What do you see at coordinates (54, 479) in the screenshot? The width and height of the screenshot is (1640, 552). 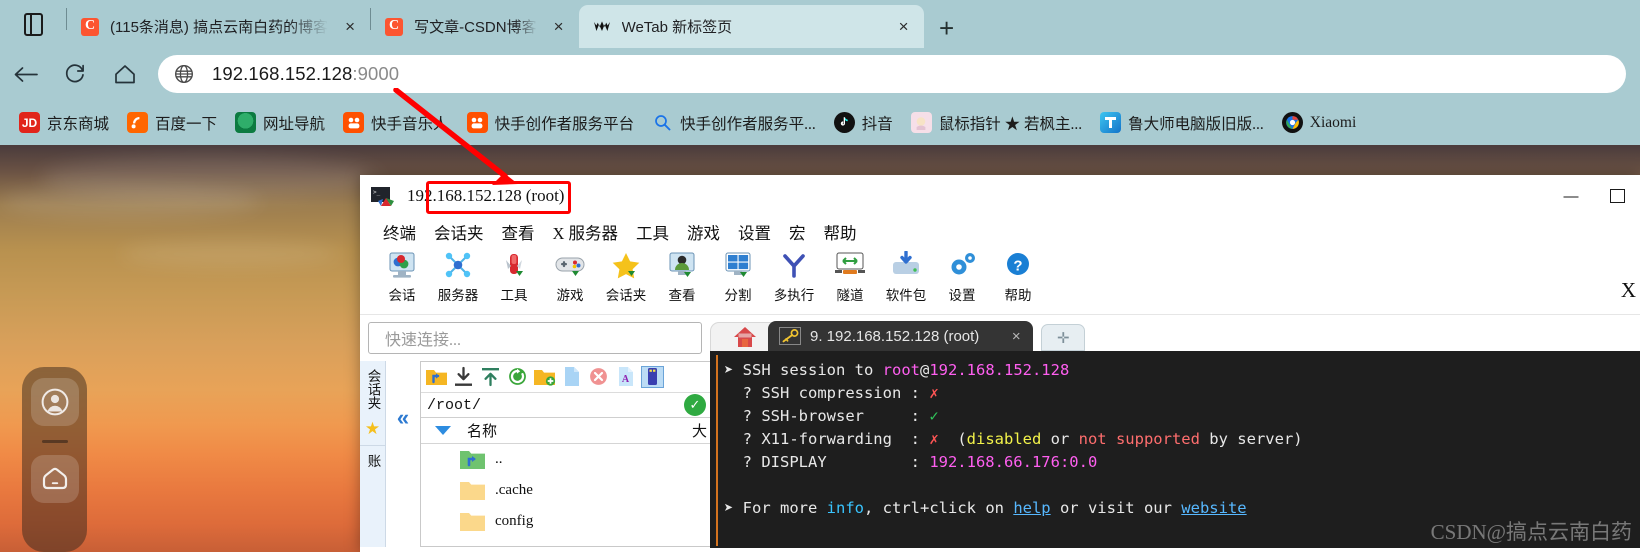 I see `home-rounded-icon` at bounding box center [54, 479].